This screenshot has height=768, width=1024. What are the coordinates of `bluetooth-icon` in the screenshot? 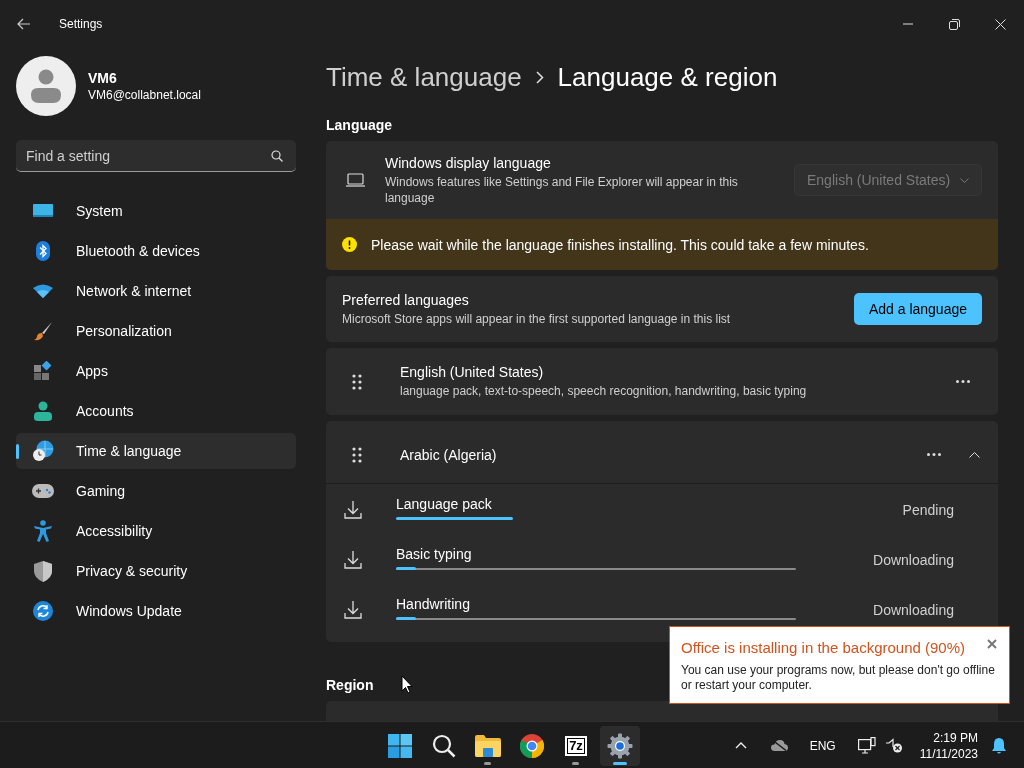 It's located at (43, 251).